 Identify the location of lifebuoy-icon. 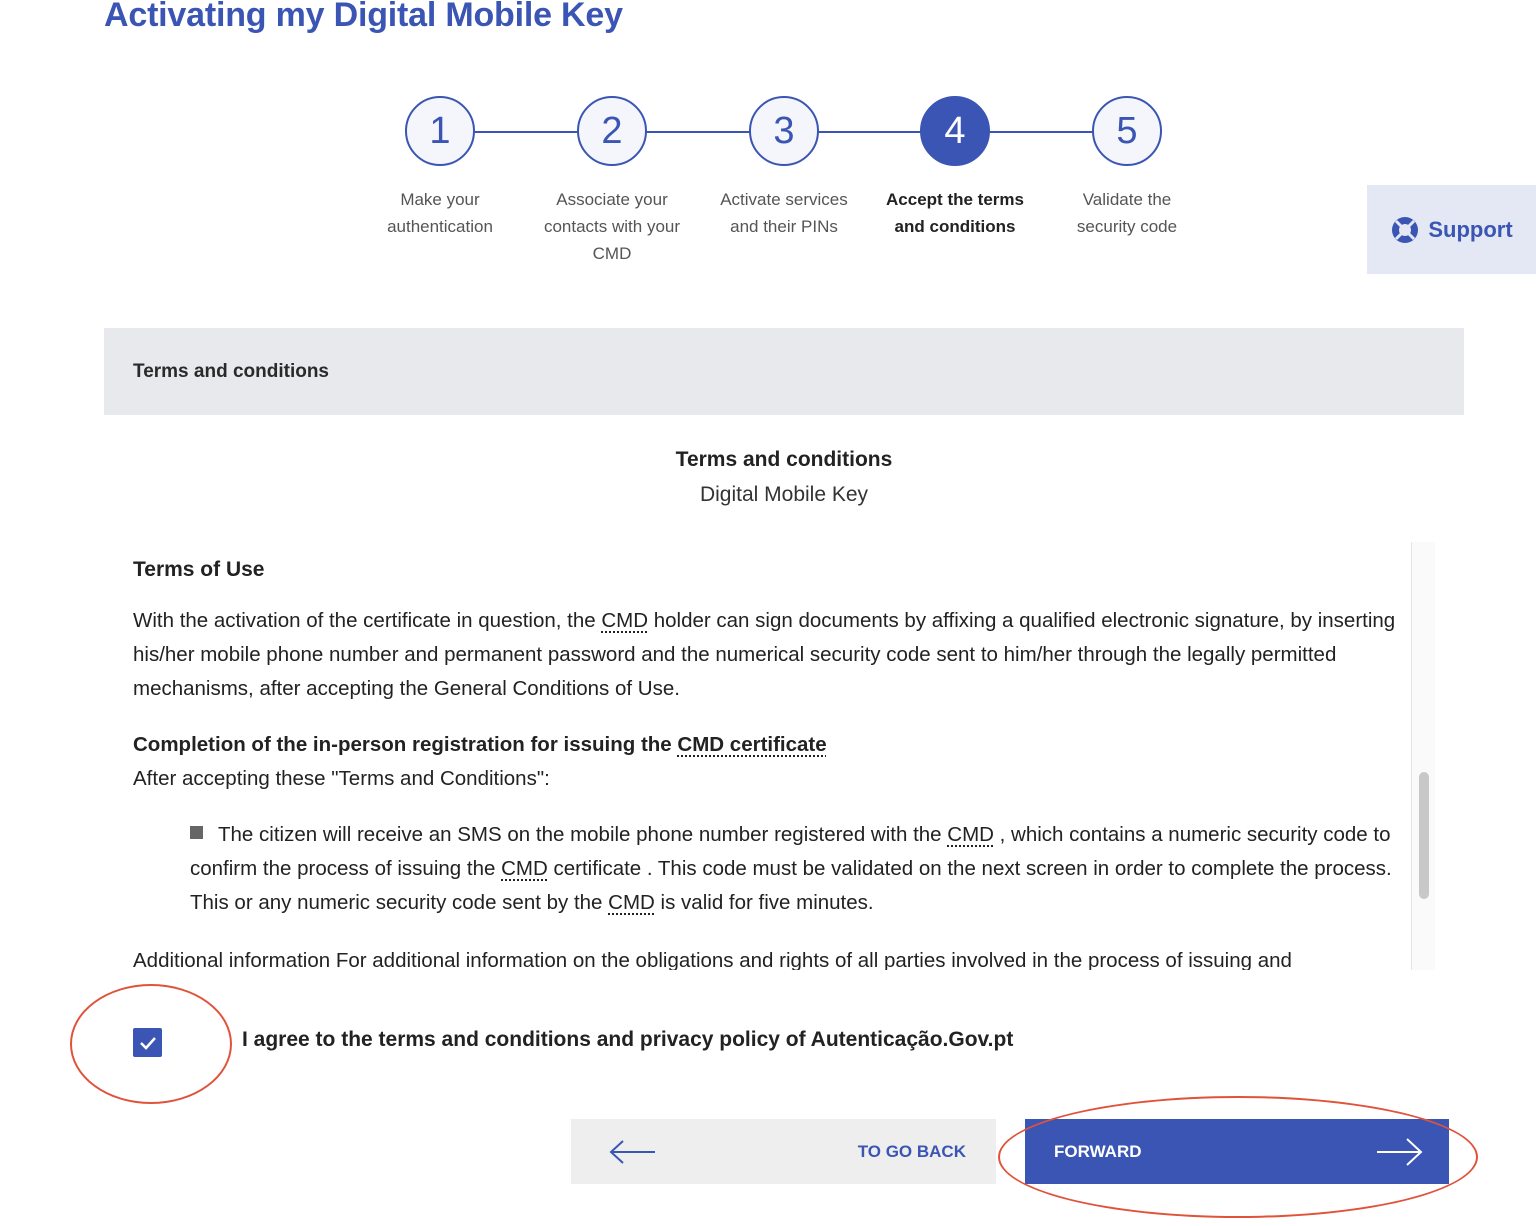
(1405, 229).